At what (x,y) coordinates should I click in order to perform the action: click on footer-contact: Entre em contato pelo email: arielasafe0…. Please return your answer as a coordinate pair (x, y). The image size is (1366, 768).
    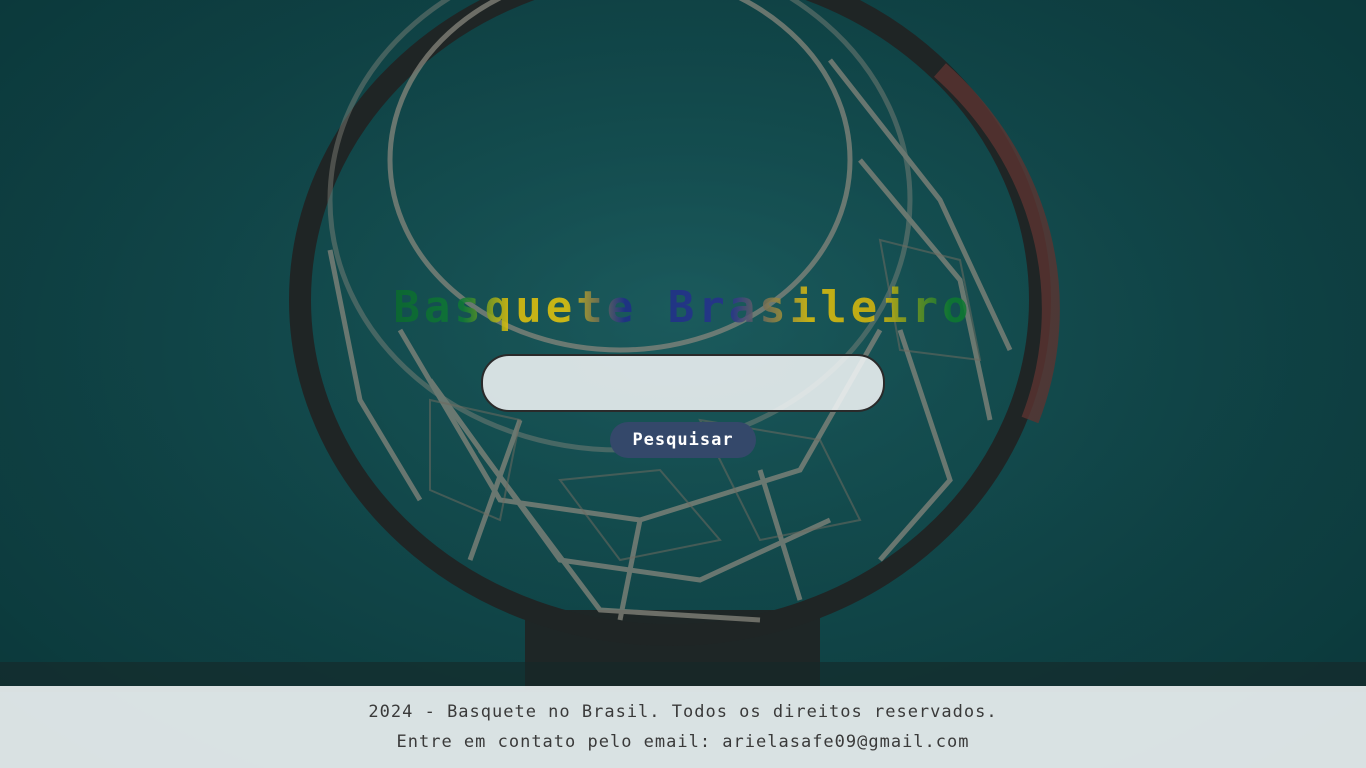
    Looking at the image, I should click on (683, 742).